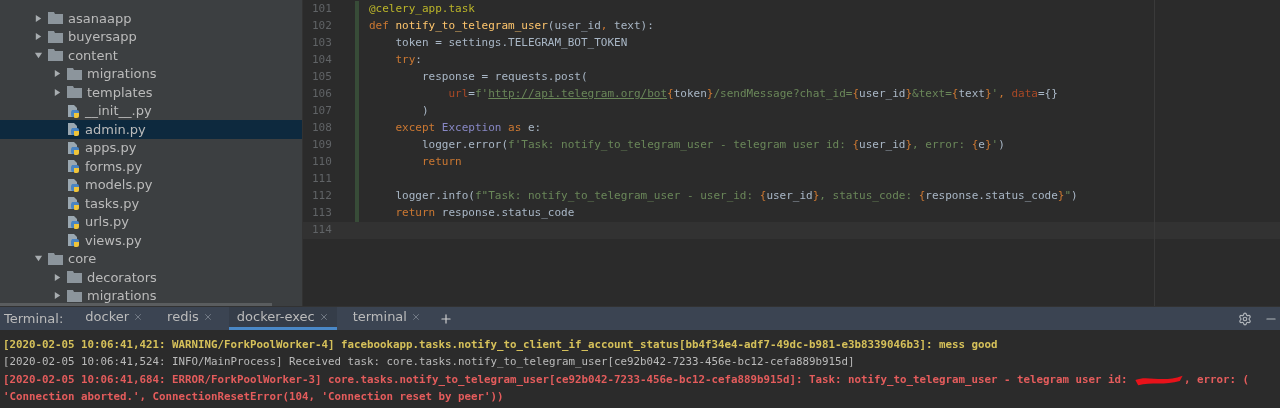 Image resolution: width=1280 pixels, height=408 pixels. Describe the element at coordinates (82, 259) in the screenshot. I see `tree-item-label: core` at that location.